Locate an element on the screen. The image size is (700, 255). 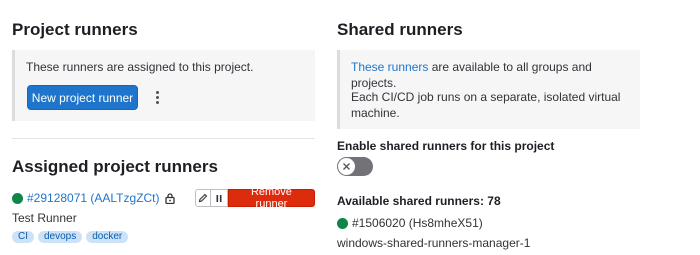
lock-icon is located at coordinates (169, 198).